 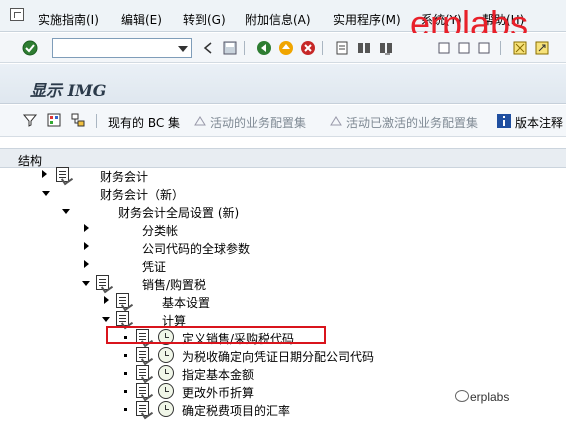 I want to click on tree-row: 财务会计（新）, so click(x=283, y=193).